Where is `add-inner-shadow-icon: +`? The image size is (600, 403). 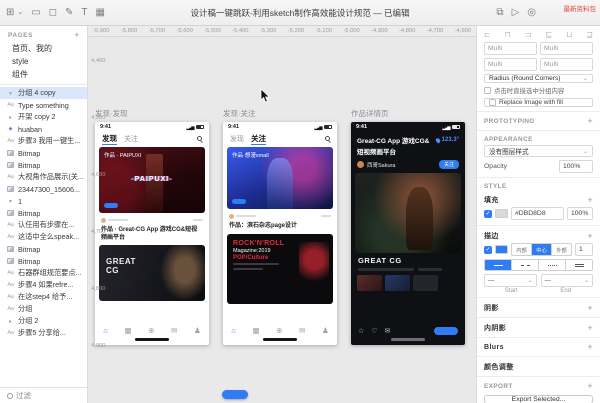
add-inner-shadow-icon: + is located at coordinates (590, 328).